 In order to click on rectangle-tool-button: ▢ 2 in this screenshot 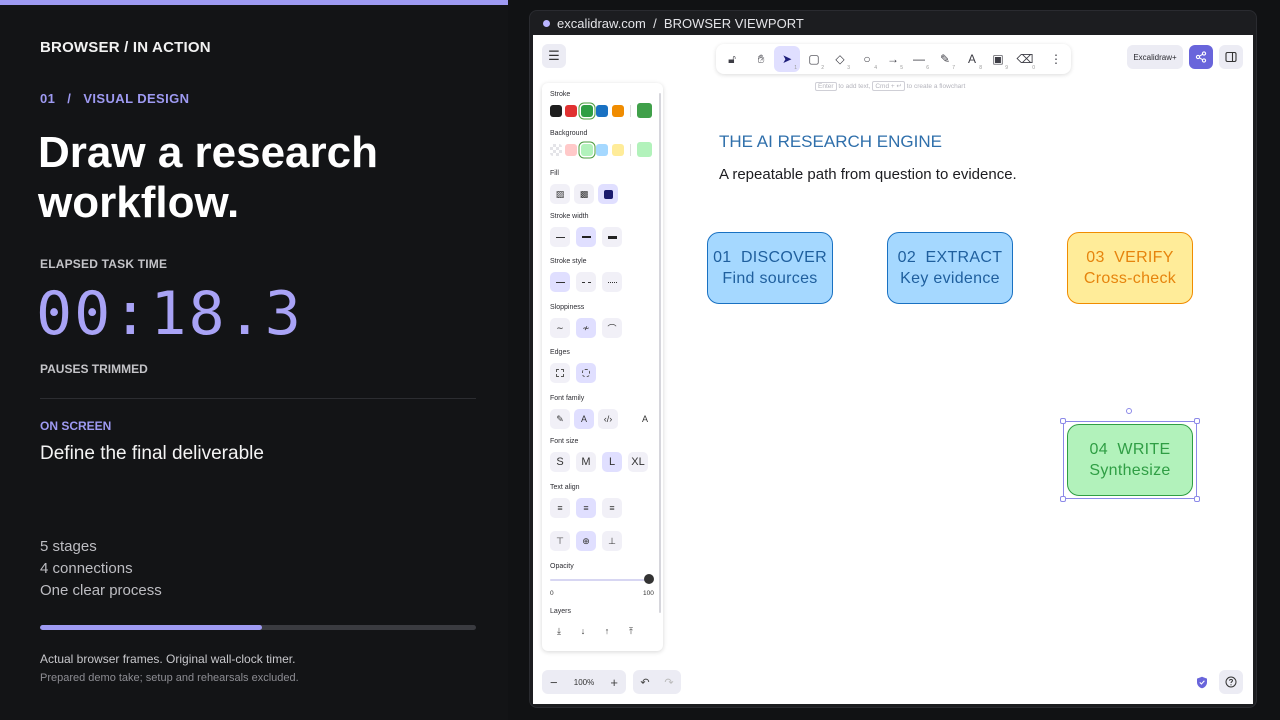, I will do `click(814, 59)`.